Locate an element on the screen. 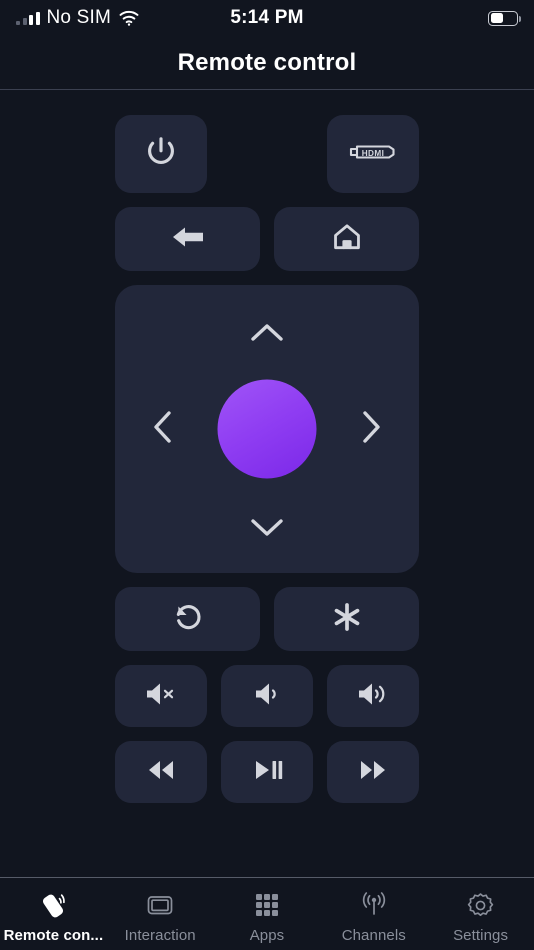  asterisk-button is located at coordinates (346, 619).